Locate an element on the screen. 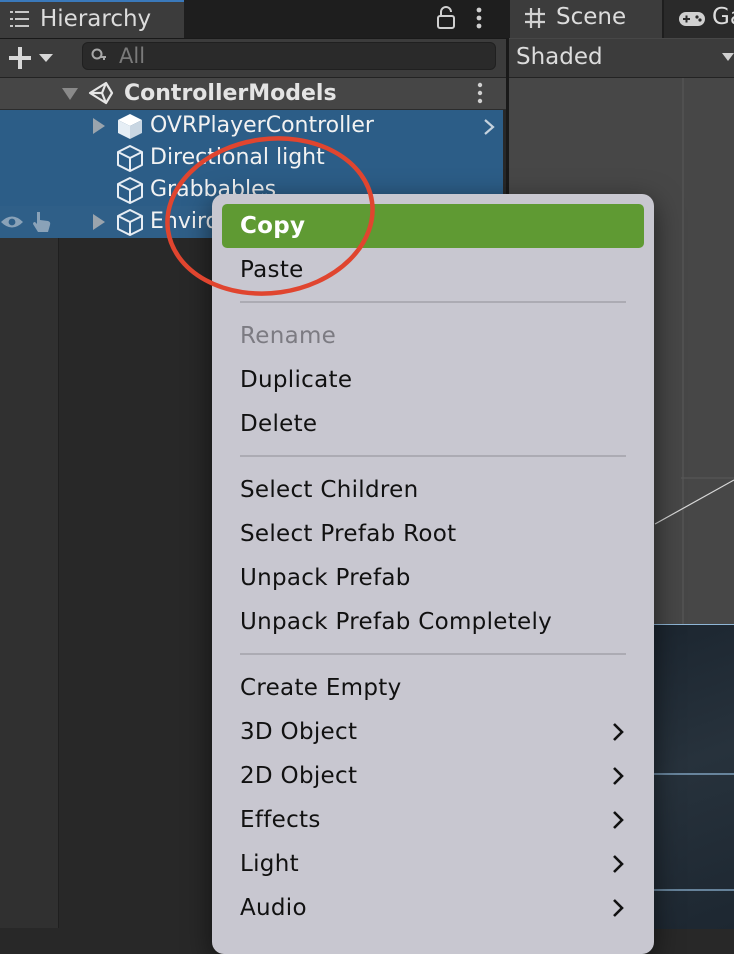 This screenshot has height=954, width=734. menu-item-label: 3D Object is located at coordinates (299, 732).